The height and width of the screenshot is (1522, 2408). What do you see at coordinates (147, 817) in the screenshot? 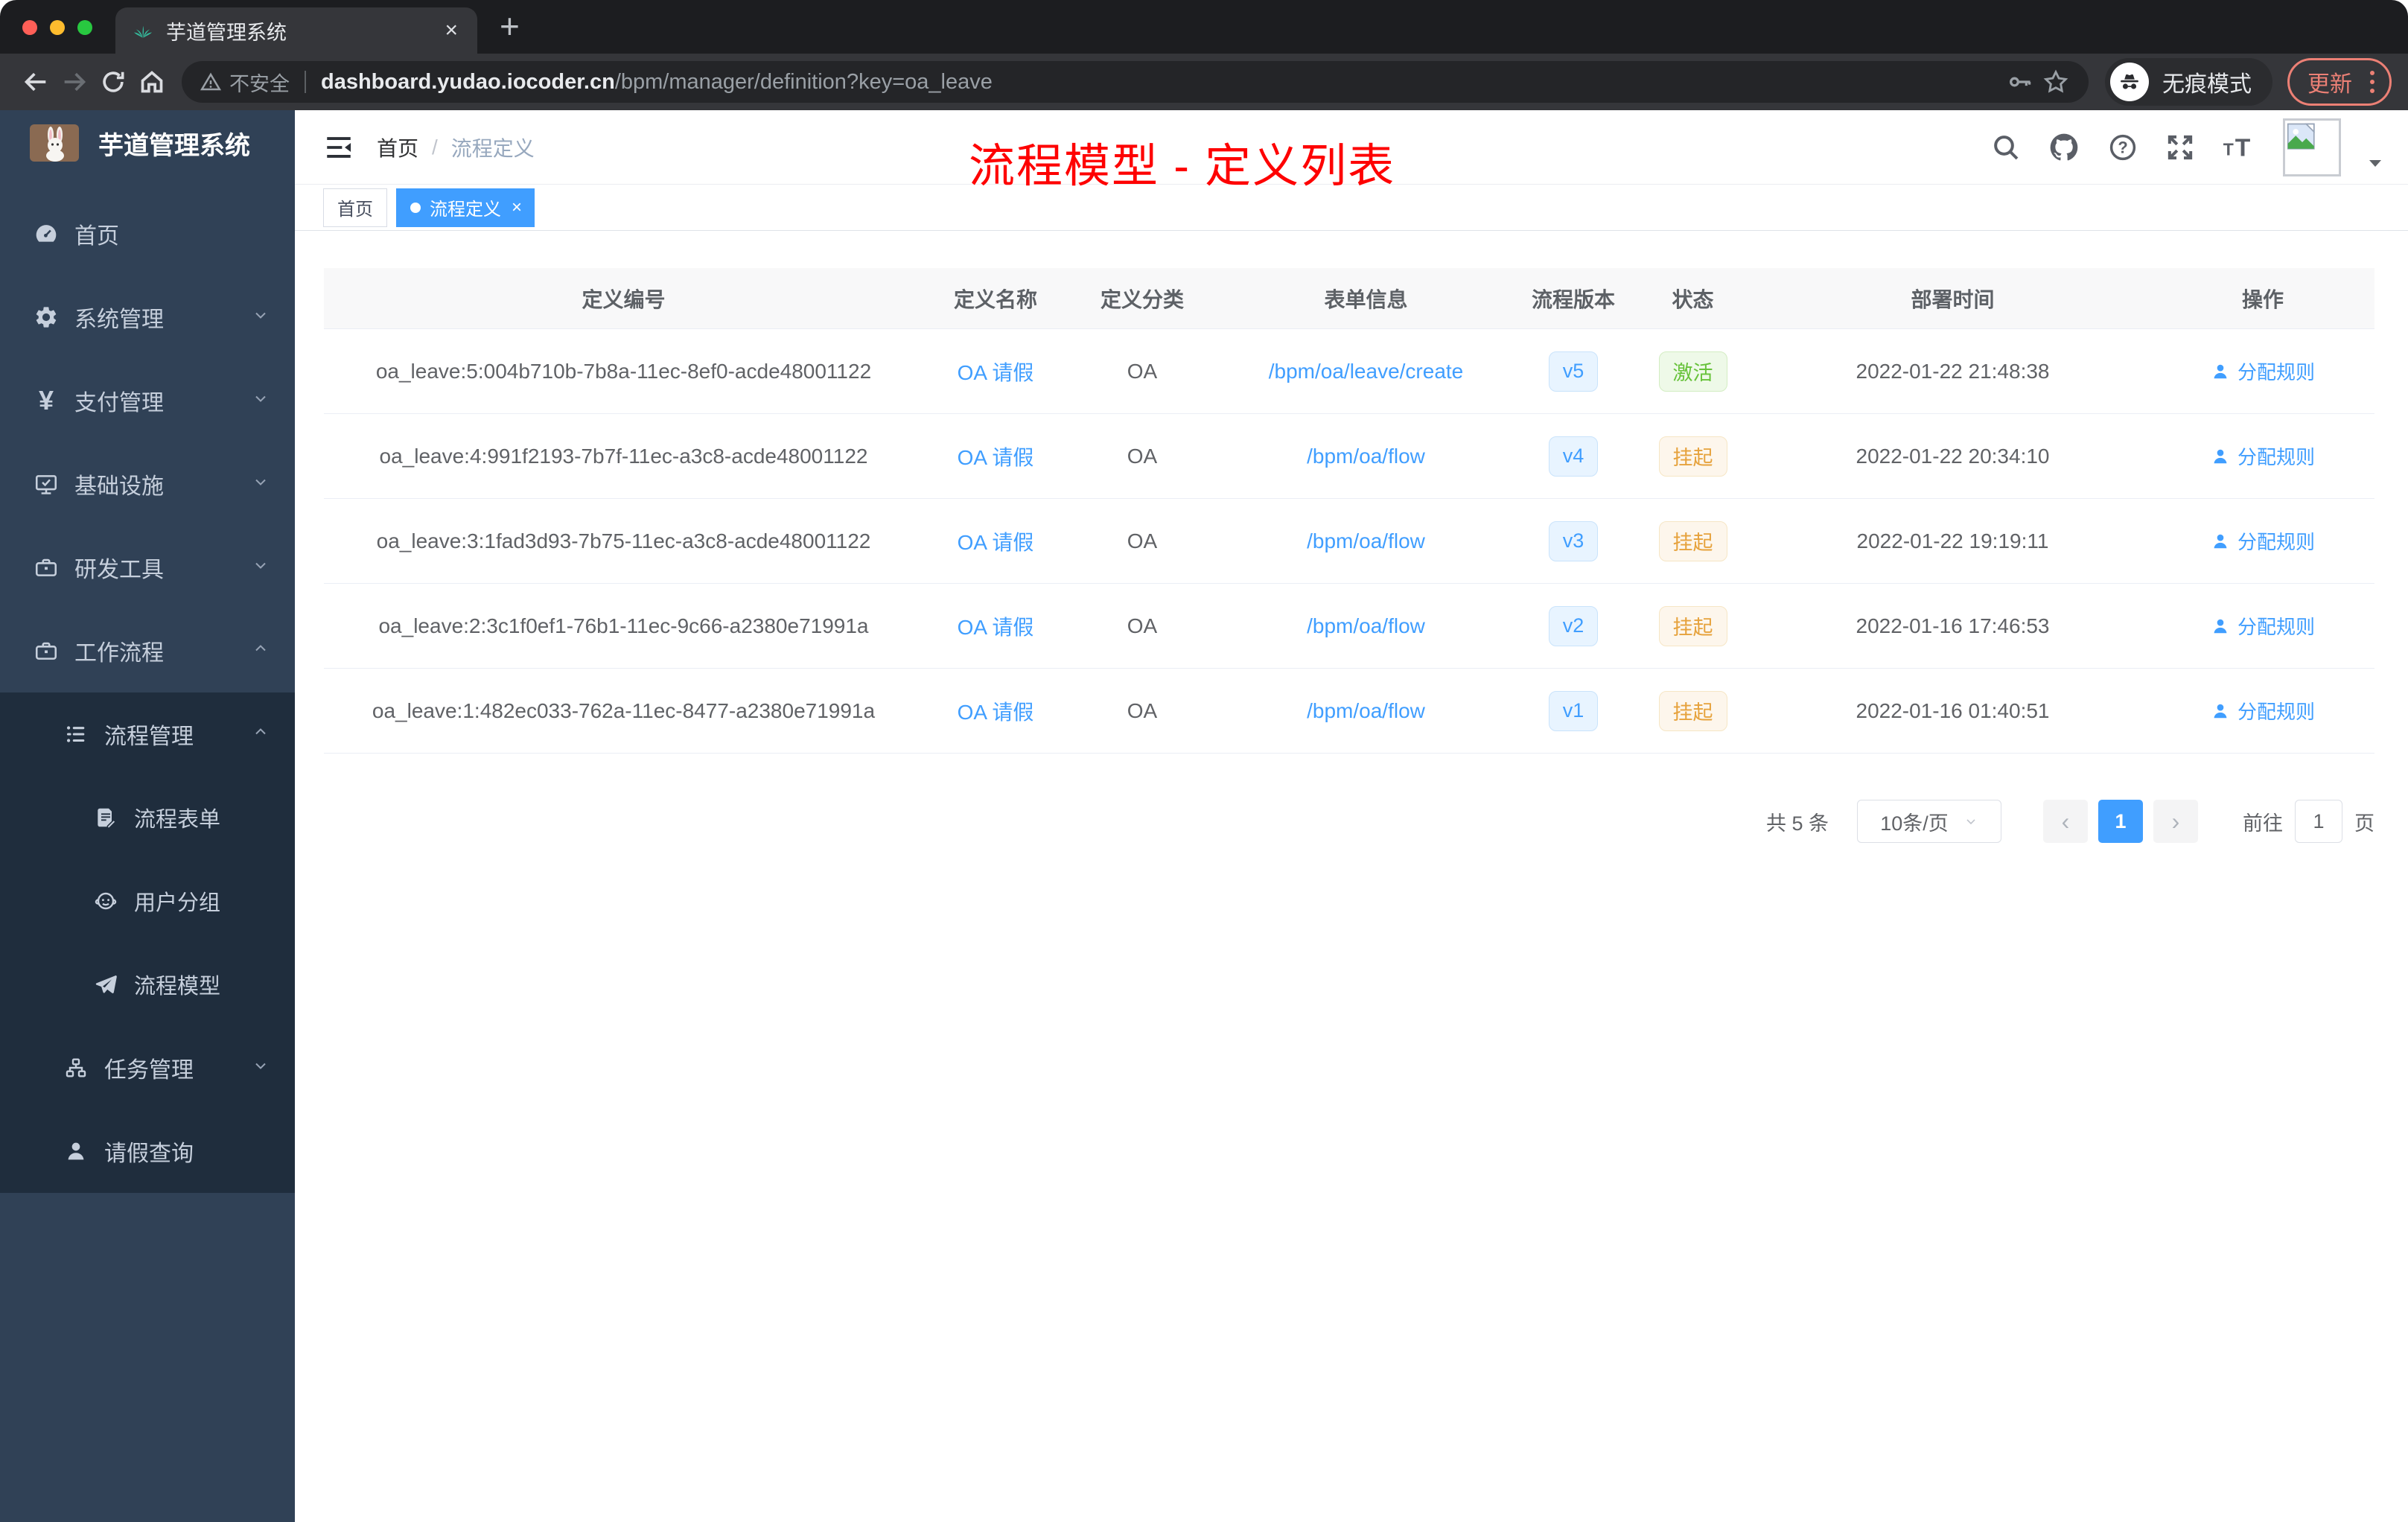
I see `sidebar-item-process-form: 流程表单` at bounding box center [147, 817].